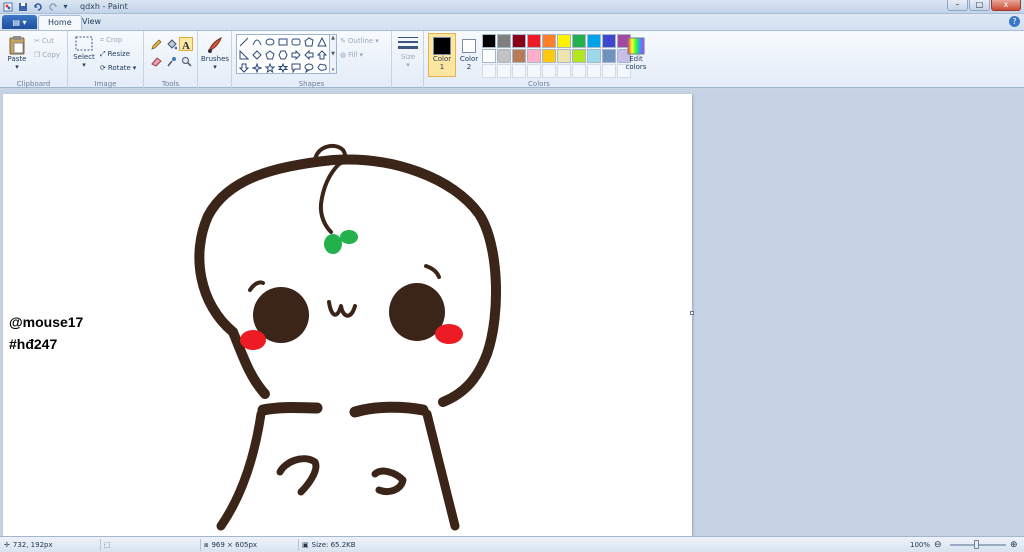 The height and width of the screenshot is (552, 1024). Describe the element at coordinates (257, 55) in the screenshot. I see `diamond-shape` at that location.